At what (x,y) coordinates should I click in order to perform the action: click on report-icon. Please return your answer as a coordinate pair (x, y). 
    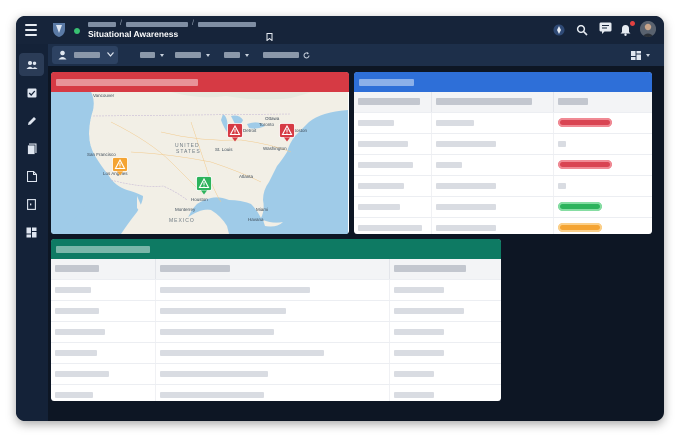
    Looking at the image, I should click on (31, 176).